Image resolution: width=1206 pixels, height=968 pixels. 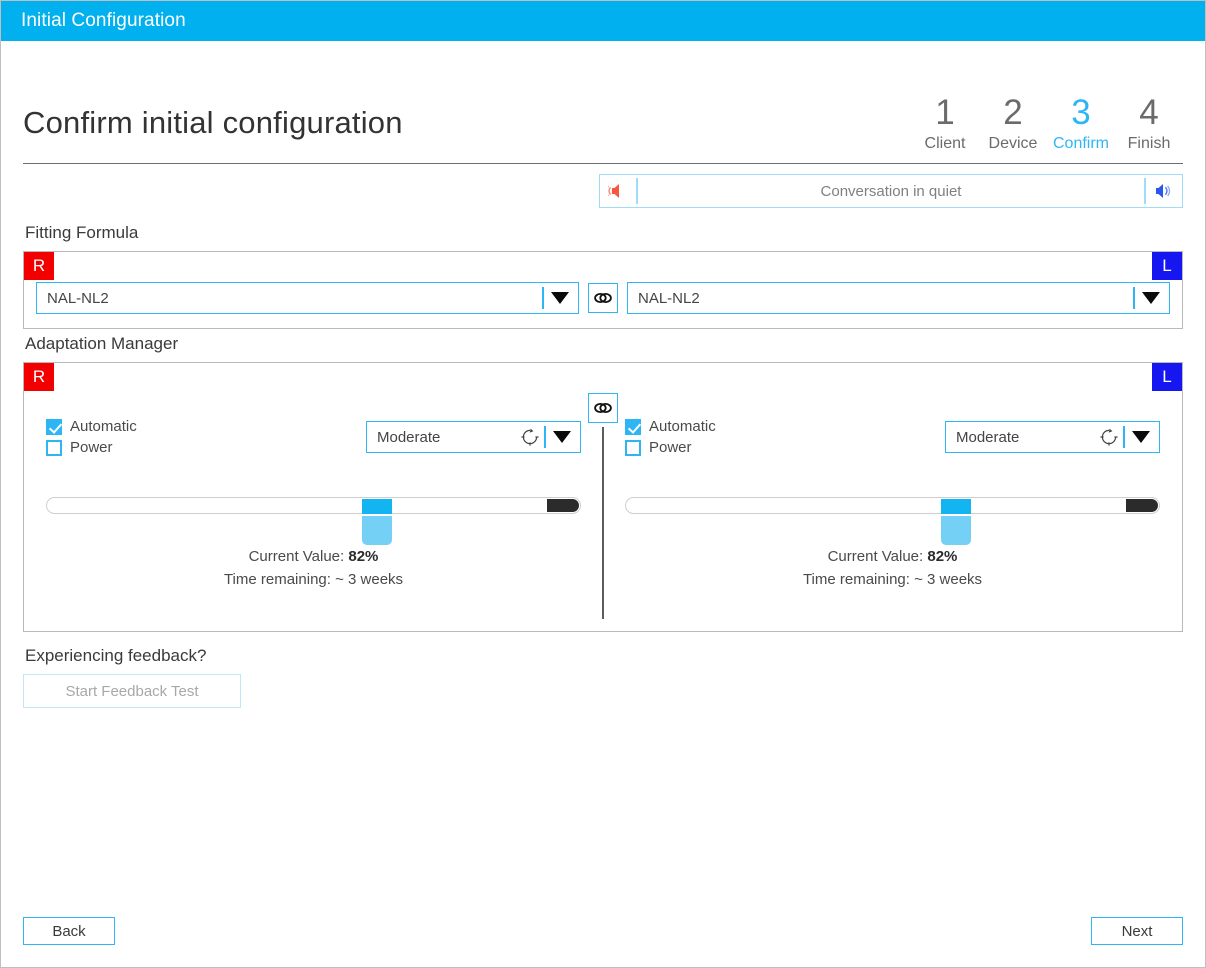 I want to click on wizard-step-client: 1 Client, so click(x=945, y=124).